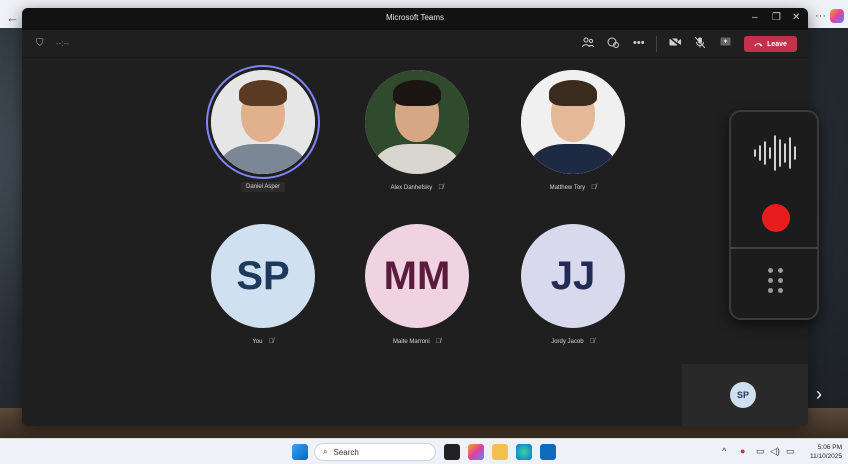 The image size is (848, 464). Describe the element at coordinates (524, 452) in the screenshot. I see `edge-icon` at that location.